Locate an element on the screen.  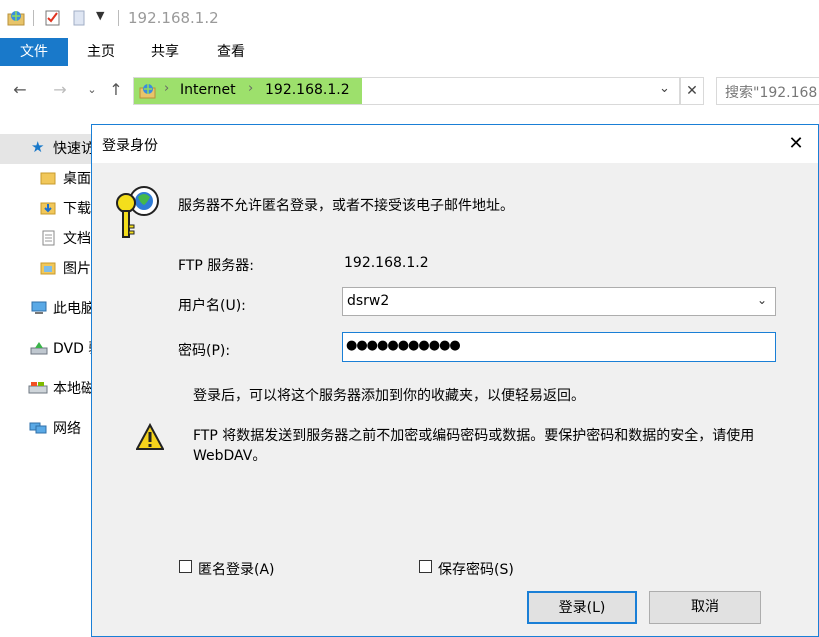
password-label: 密码(P): is located at coordinates (204, 351).